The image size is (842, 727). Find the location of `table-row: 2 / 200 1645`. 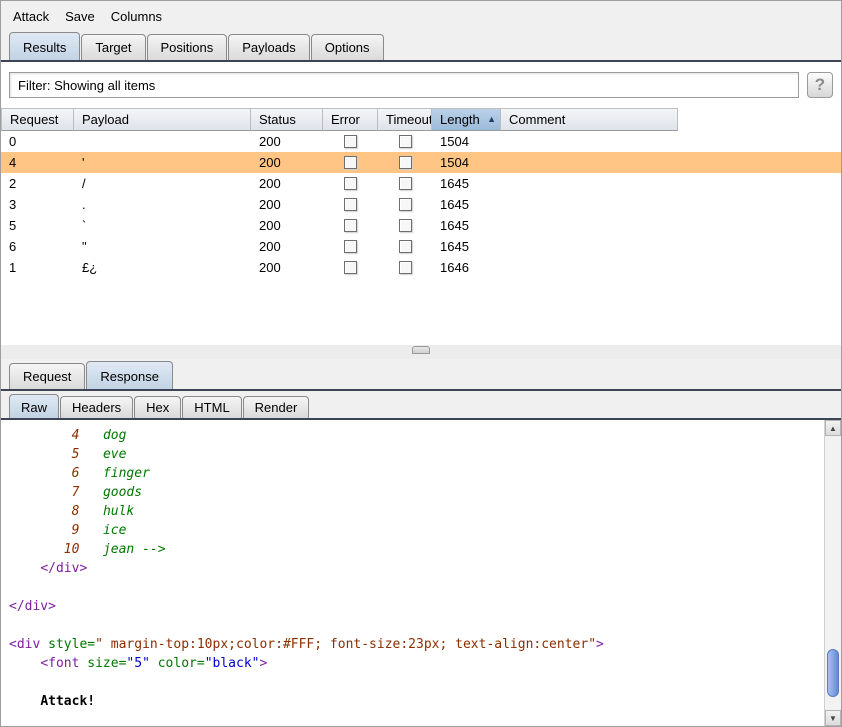

table-row: 2 / 200 1645 is located at coordinates (421, 183).